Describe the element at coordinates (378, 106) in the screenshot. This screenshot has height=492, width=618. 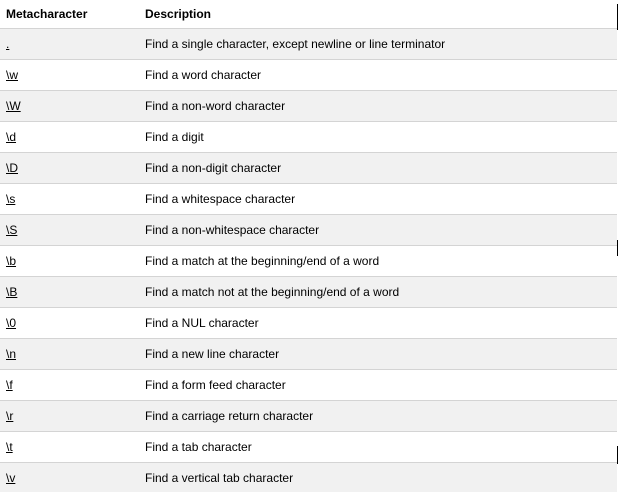
I see `description-cell: Find a non-word character` at that location.